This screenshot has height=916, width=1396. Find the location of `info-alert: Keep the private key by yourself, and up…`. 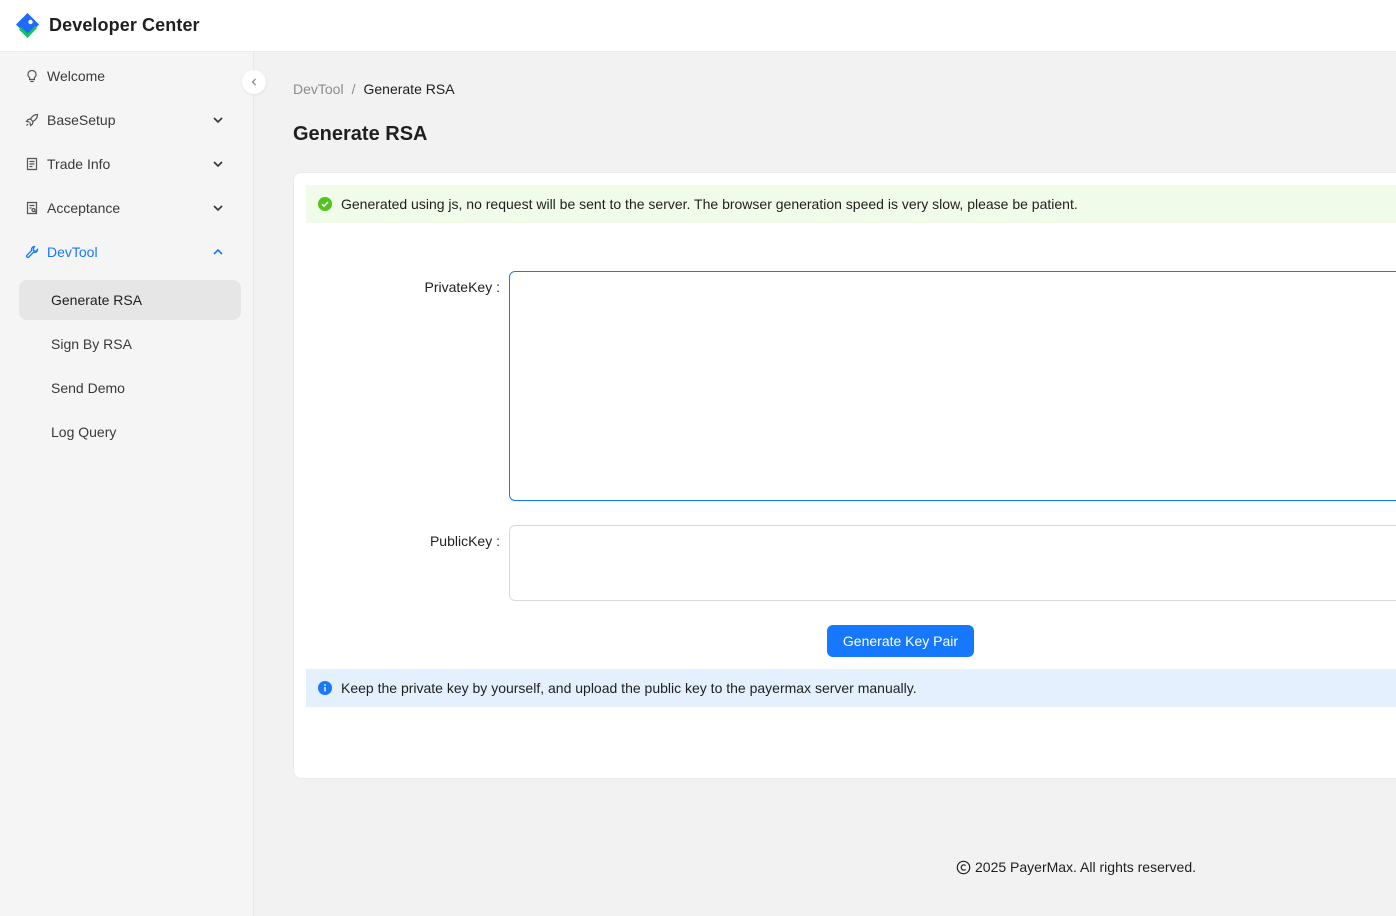

info-alert: Keep the private key by yourself, and up… is located at coordinates (851, 688).